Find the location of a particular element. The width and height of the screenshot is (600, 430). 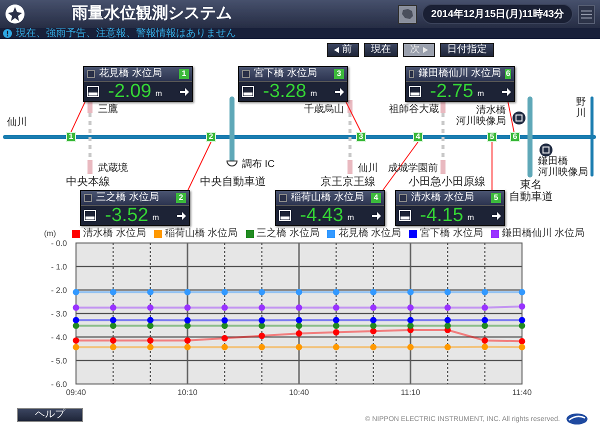

menu-icon is located at coordinates (586, 14).